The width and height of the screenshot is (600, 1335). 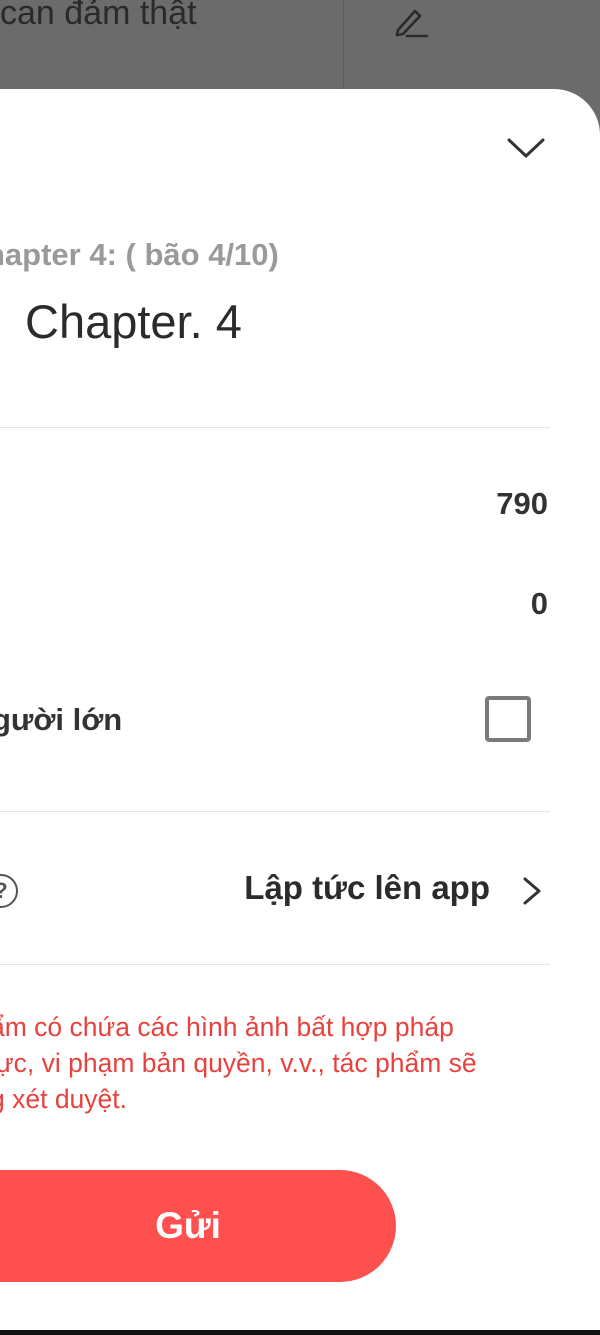 I want to click on chevron-down-icon, so click(x=526, y=148).